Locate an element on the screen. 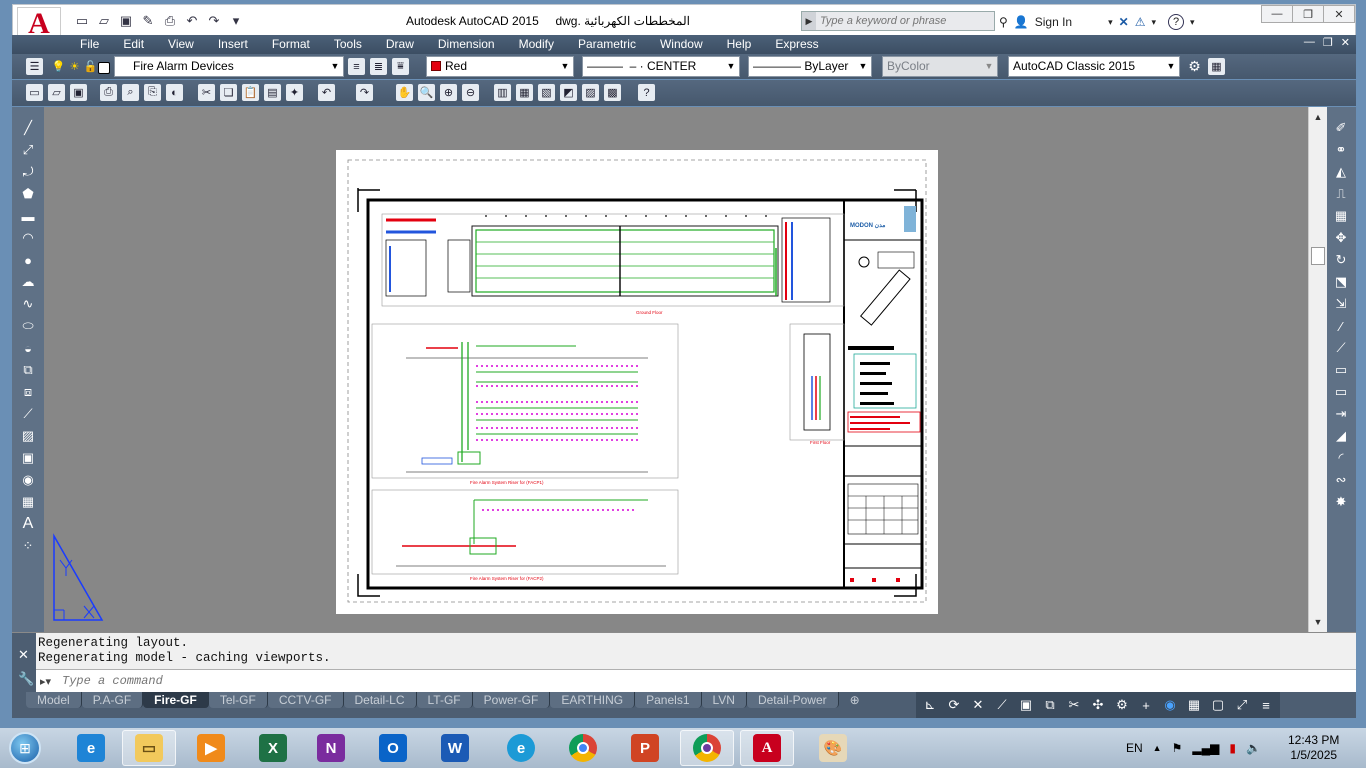  tab-tel-gf: Tel-GF is located at coordinates (238, 700).